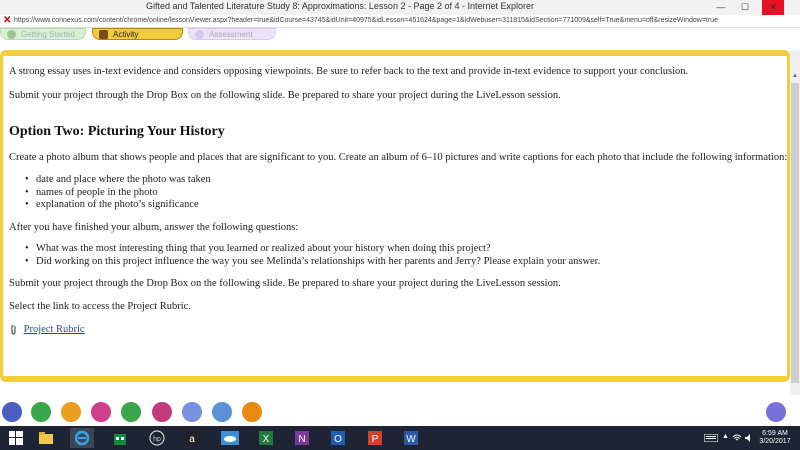 The image size is (800, 450). What do you see at coordinates (400, 35) in the screenshot?
I see `lesson-tabs: Getting Started Activity Assessment` at bounding box center [400, 35].